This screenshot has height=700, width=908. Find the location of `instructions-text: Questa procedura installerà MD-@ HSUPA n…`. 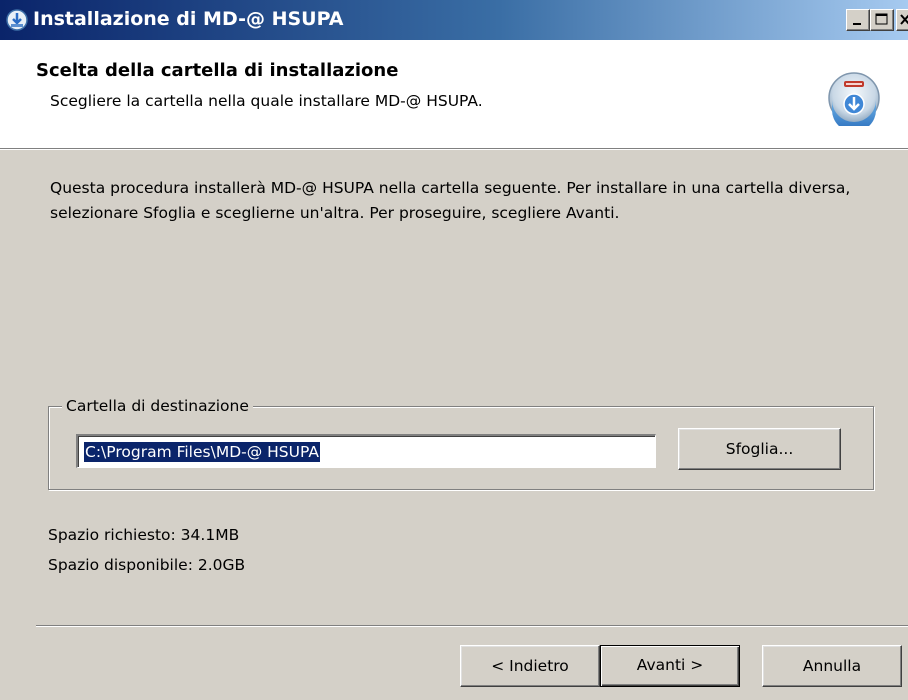

instructions-text: Questa procedura installerà MD-@ HSUPA n… is located at coordinates (450, 200).